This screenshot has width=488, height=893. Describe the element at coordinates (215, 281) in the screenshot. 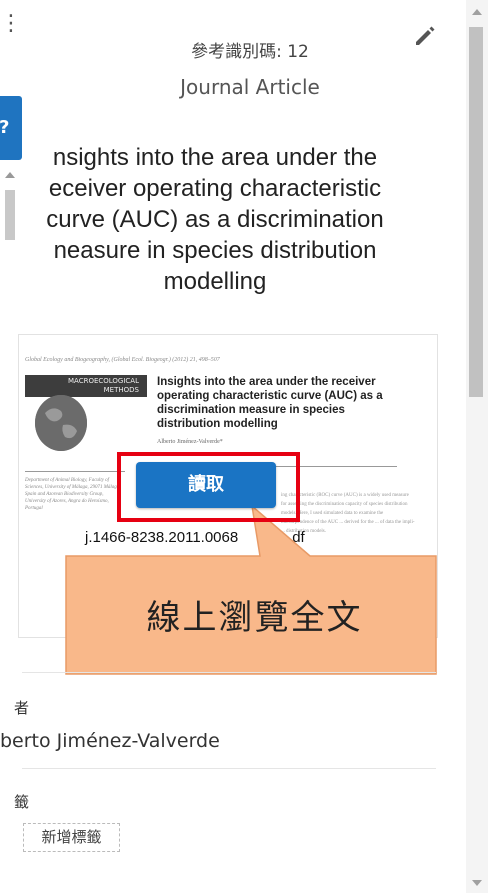

I see `title-line: modelling` at that location.